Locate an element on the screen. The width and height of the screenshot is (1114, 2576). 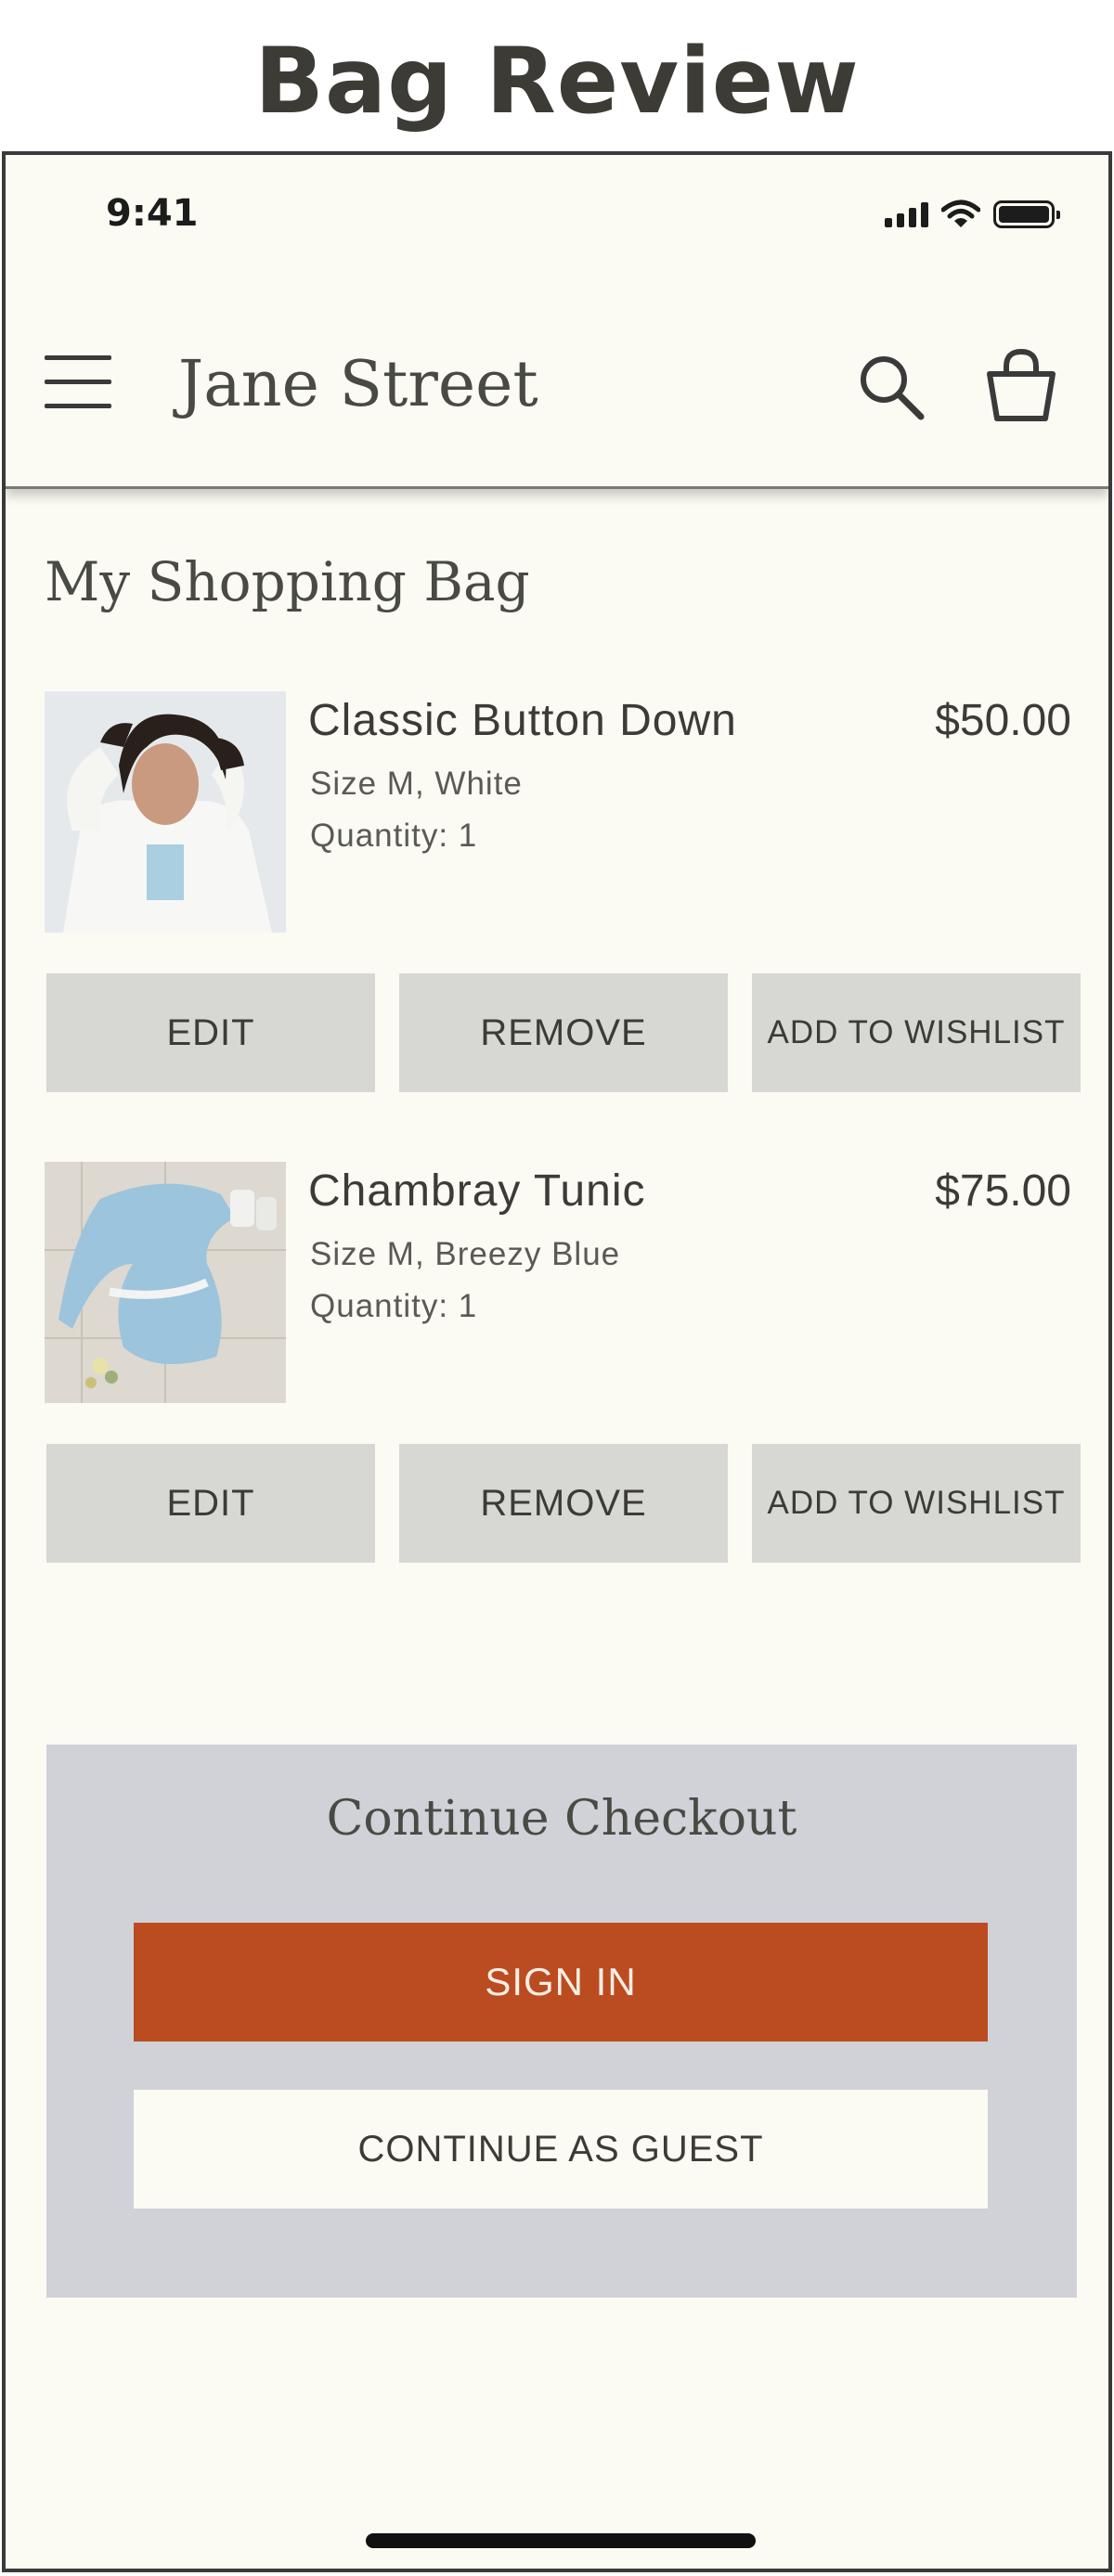
status-icons is located at coordinates (972, 214).